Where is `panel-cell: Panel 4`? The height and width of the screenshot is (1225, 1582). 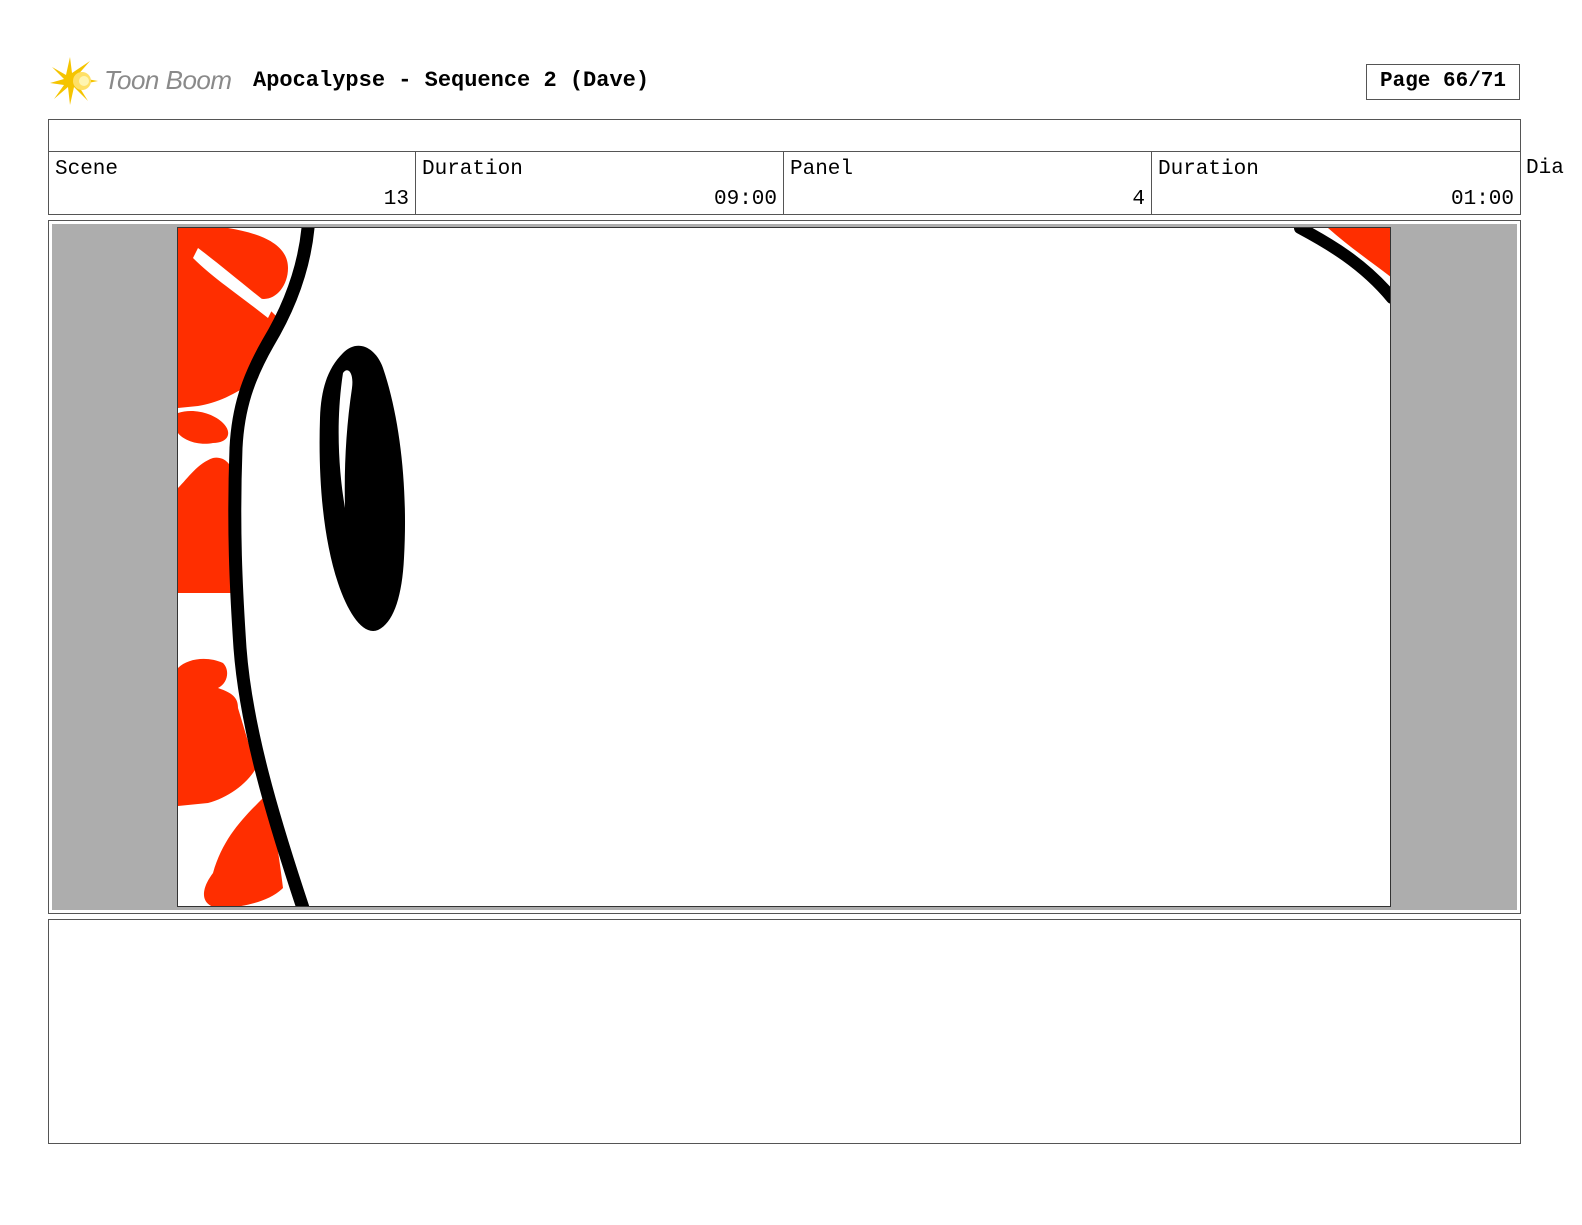
panel-cell: Panel 4 is located at coordinates (967, 183).